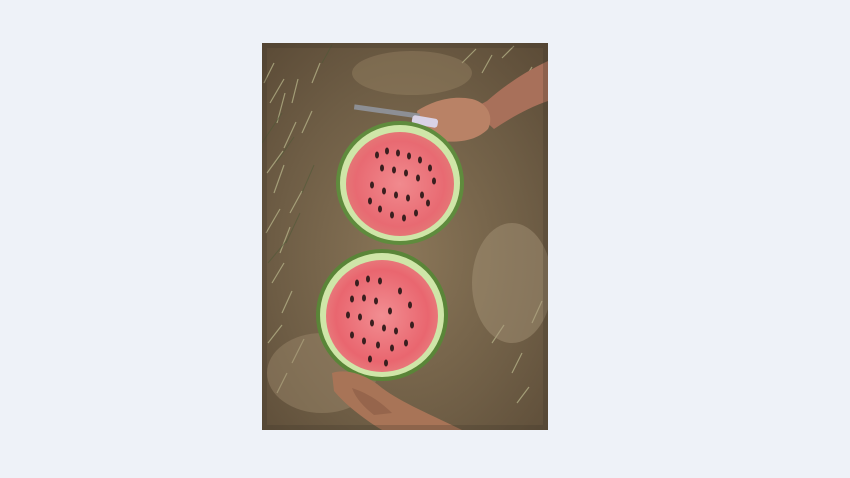 The height and width of the screenshot is (478, 850). Describe the element at coordinates (412, 73) in the screenshot. I see `dirt-patch` at that location.